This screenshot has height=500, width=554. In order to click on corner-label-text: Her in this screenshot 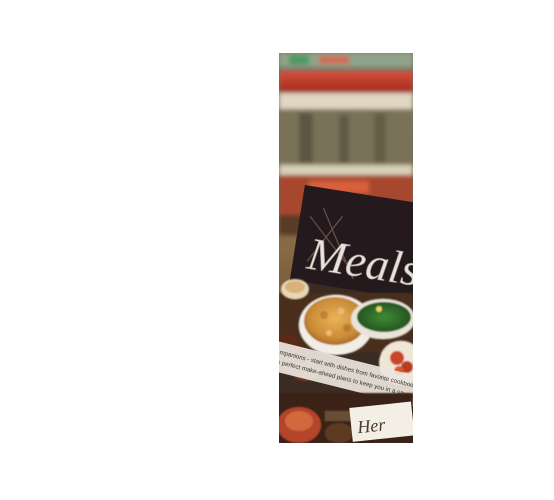, I will do `click(371, 425)`.